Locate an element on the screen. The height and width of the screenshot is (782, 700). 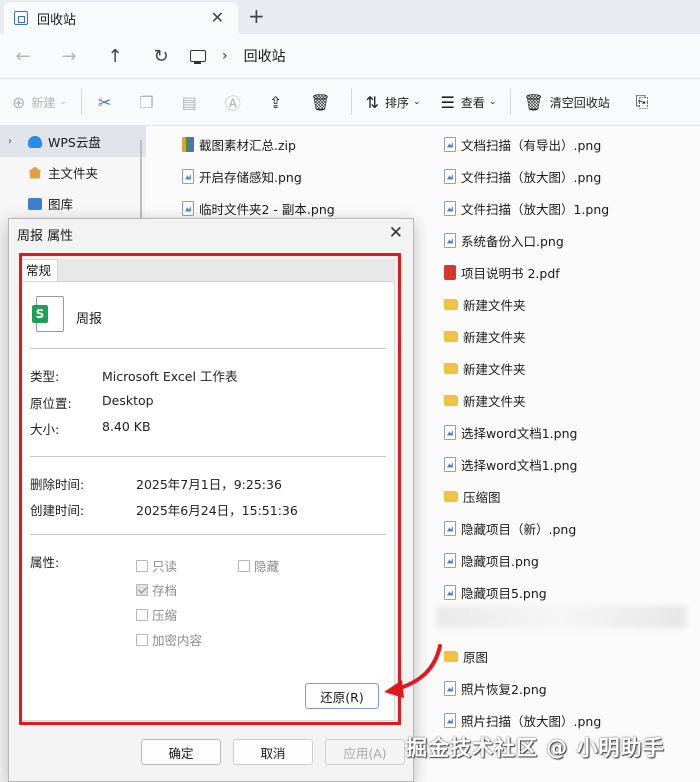
list-item: 文档扫描（有导出）.png is located at coordinates (522, 144).